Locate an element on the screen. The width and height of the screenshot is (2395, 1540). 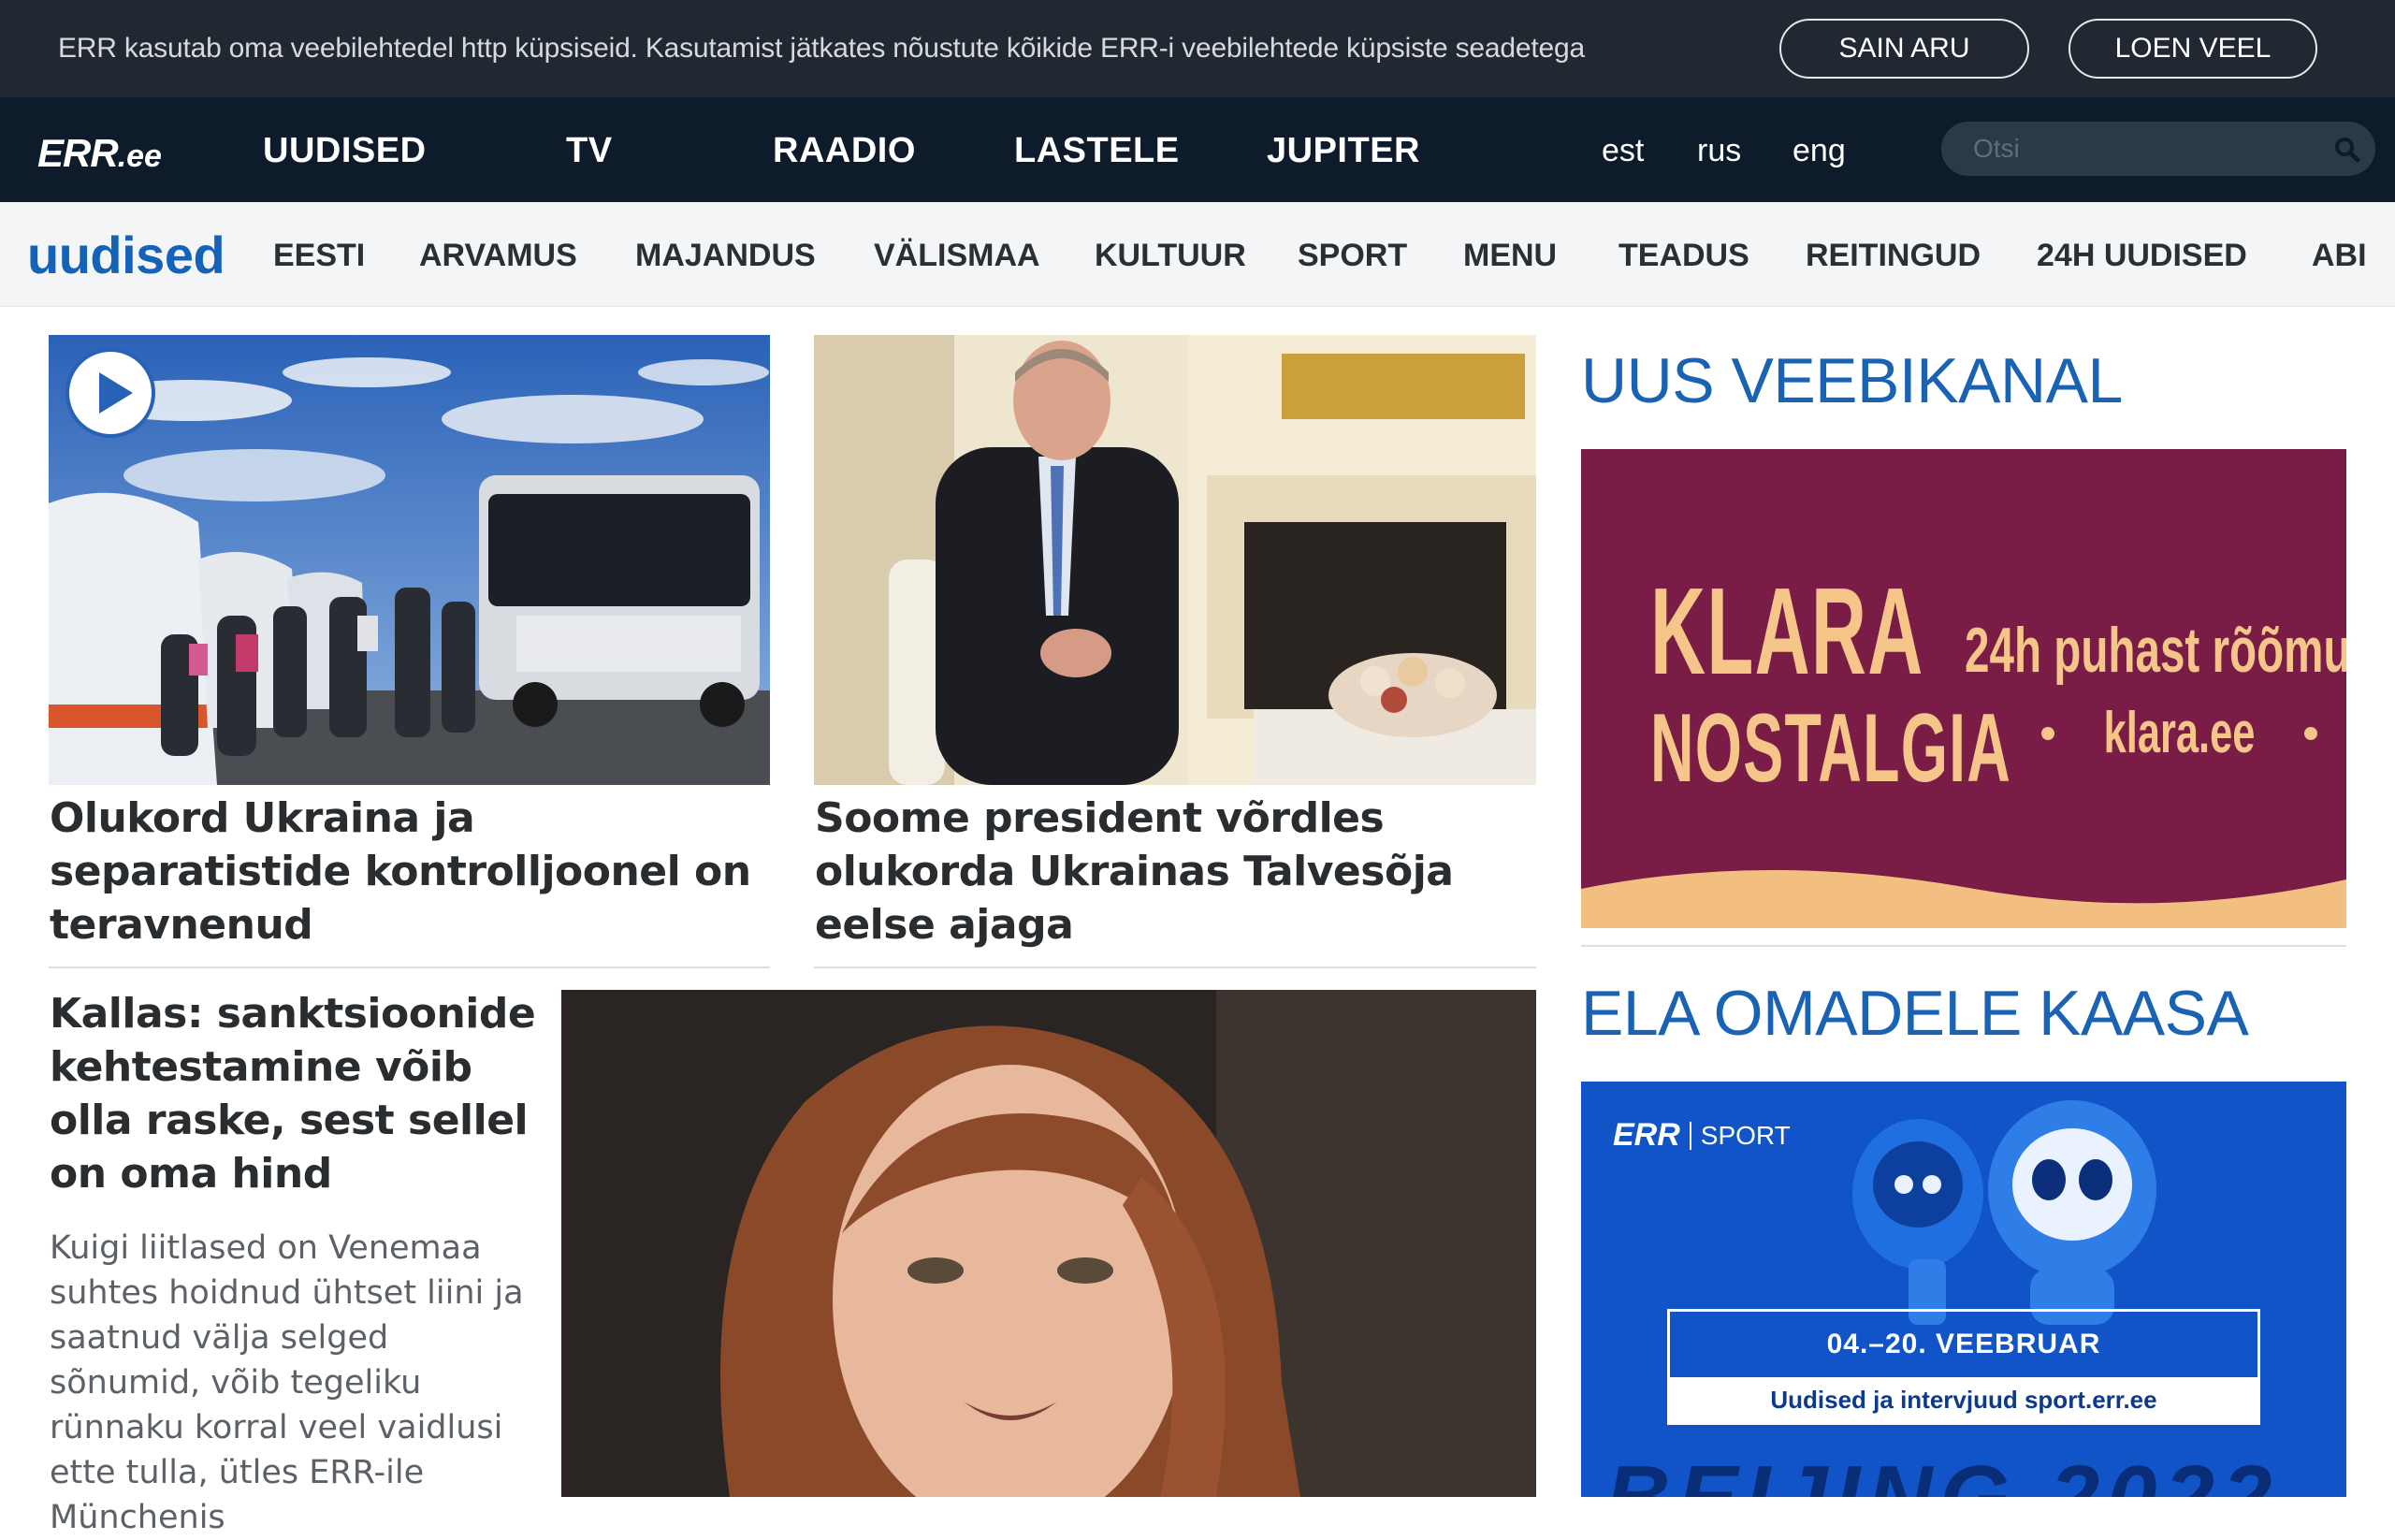
search-box is located at coordinates (2158, 149).